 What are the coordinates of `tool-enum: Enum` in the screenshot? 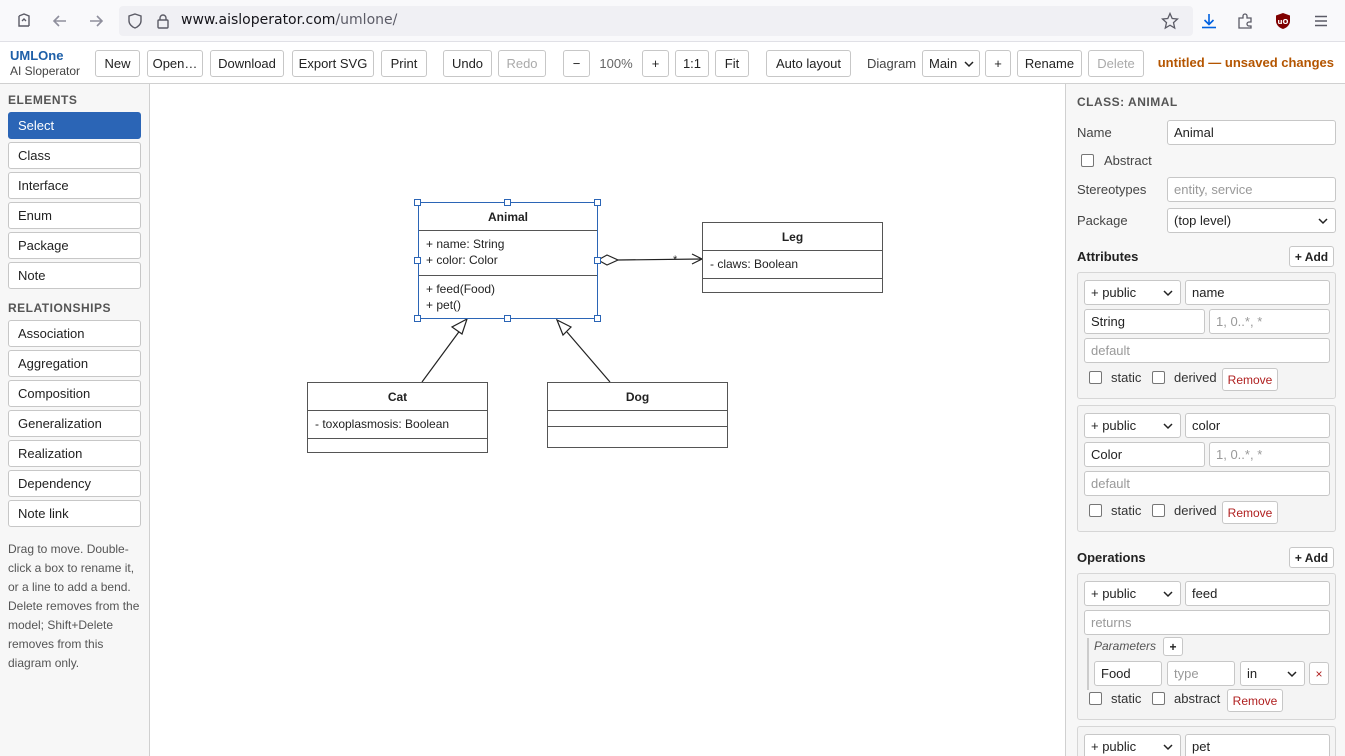 It's located at (74, 215).